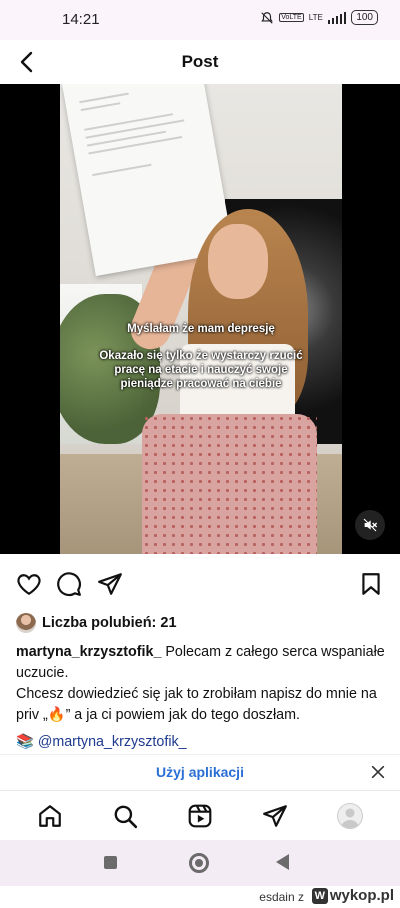 Image resolution: width=400 pixels, height=908 pixels. Describe the element at coordinates (275, 816) in the screenshot. I see `direct-icon` at that location.